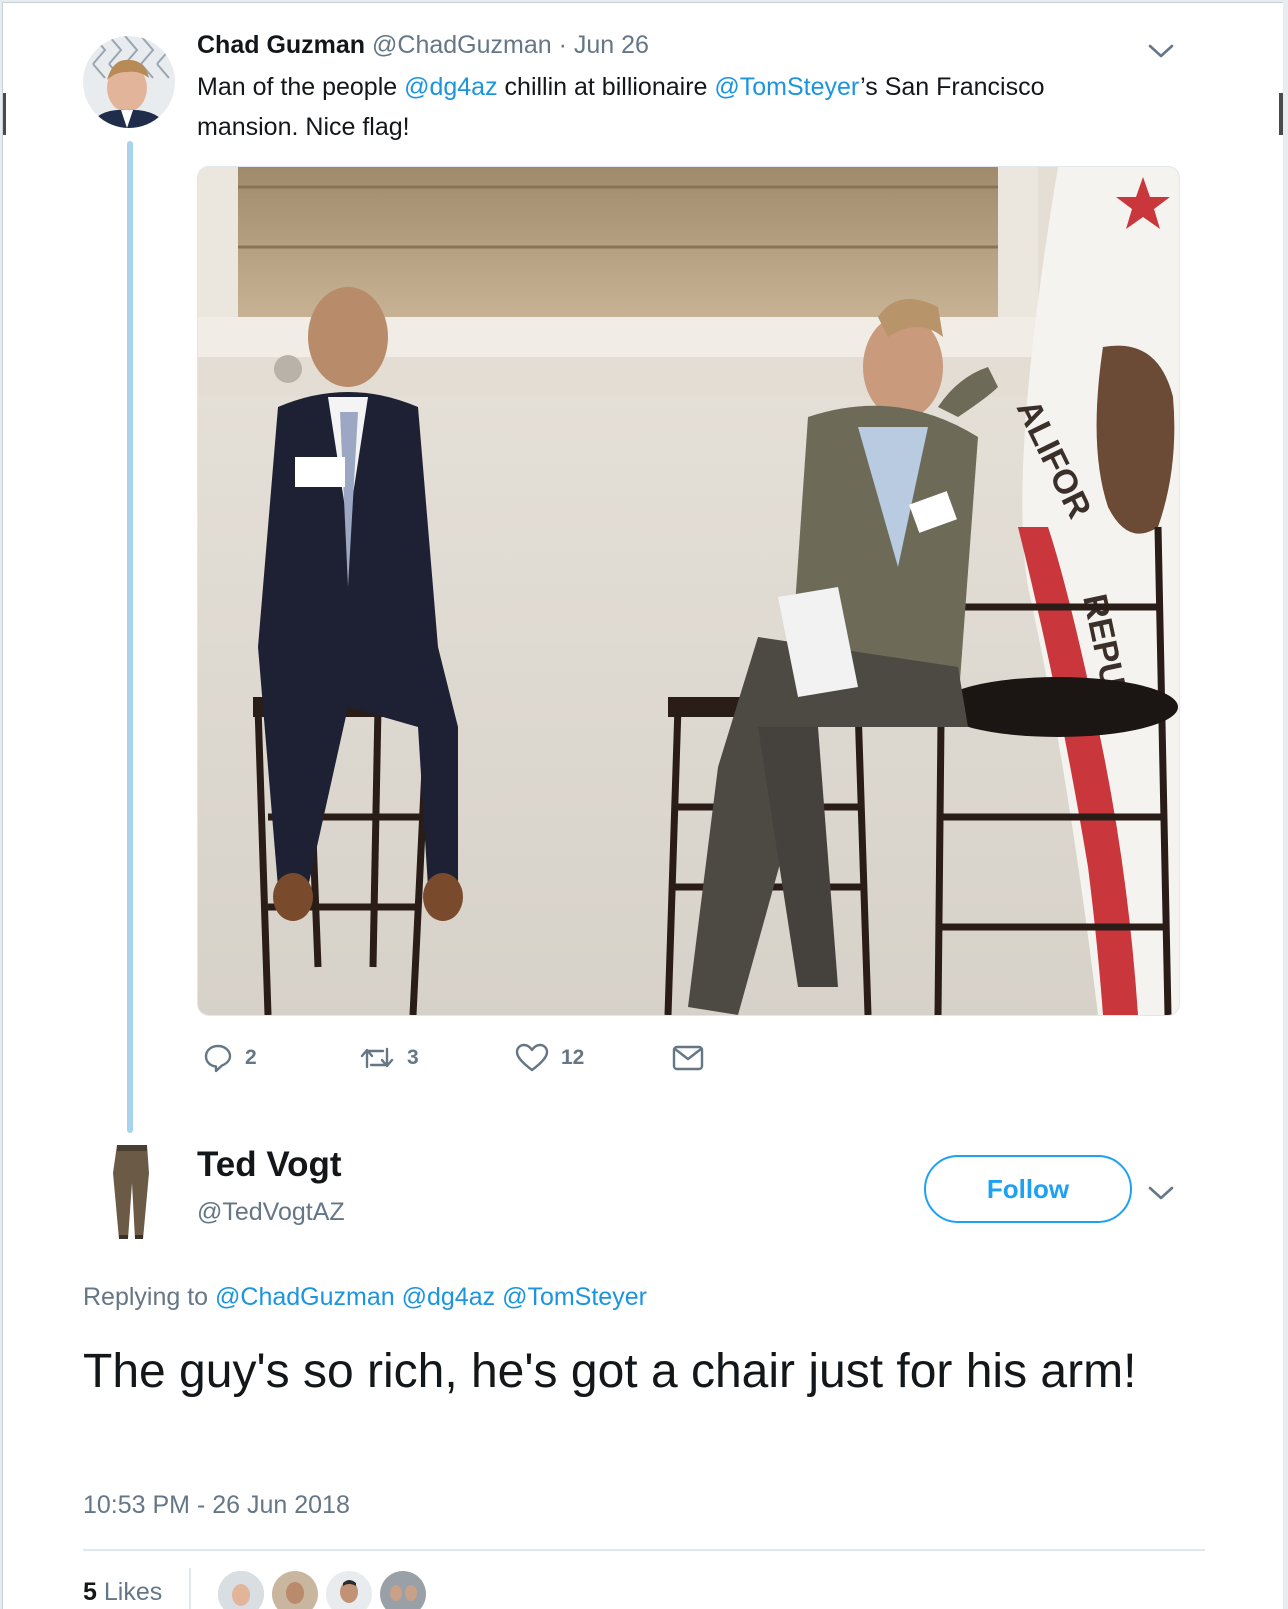 The image size is (1288, 1609). I want to click on tweet-text-part: chillin at billionaire, so click(606, 87).